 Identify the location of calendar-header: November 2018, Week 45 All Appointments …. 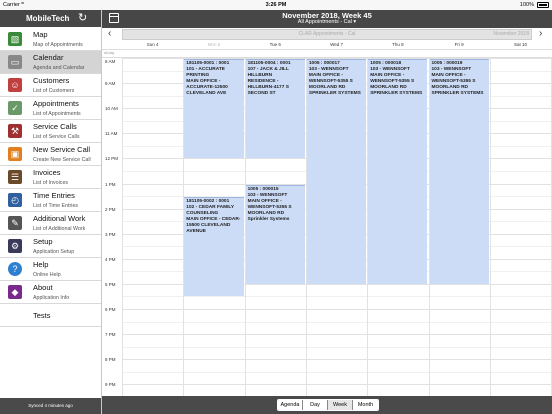
(327, 19).